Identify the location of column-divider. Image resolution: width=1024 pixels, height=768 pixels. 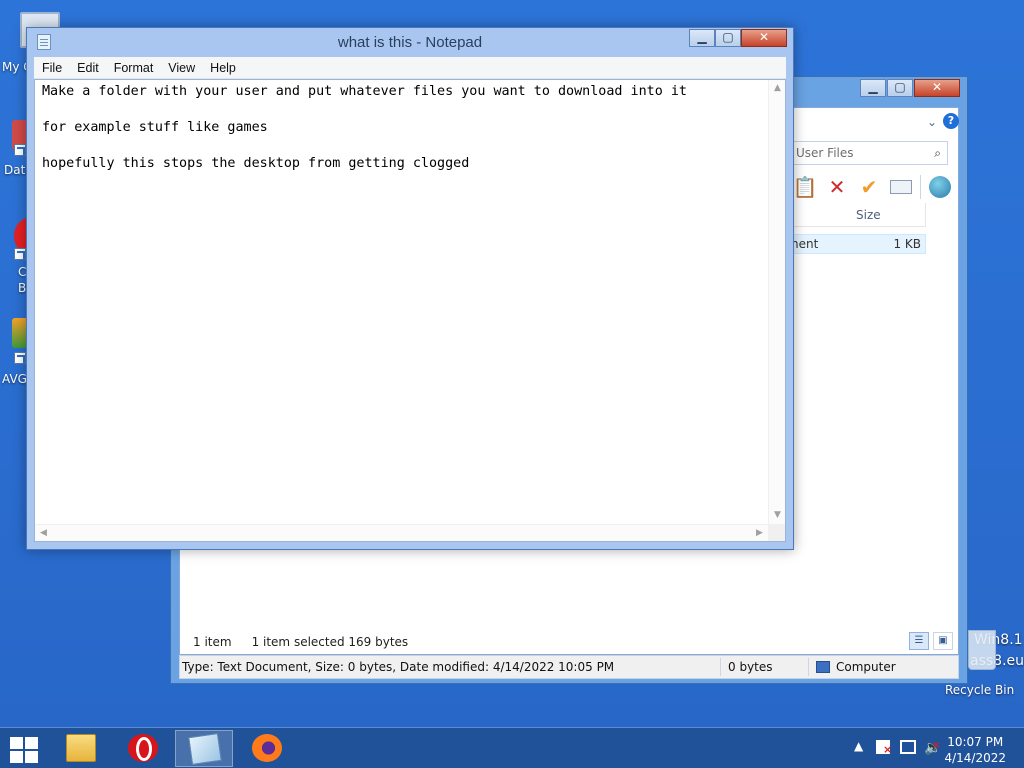
(925, 215).